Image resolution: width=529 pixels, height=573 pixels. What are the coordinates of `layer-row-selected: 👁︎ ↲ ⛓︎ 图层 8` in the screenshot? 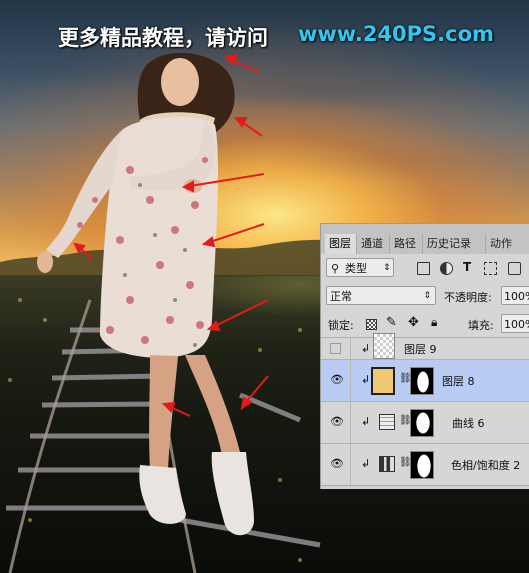 It's located at (425, 380).